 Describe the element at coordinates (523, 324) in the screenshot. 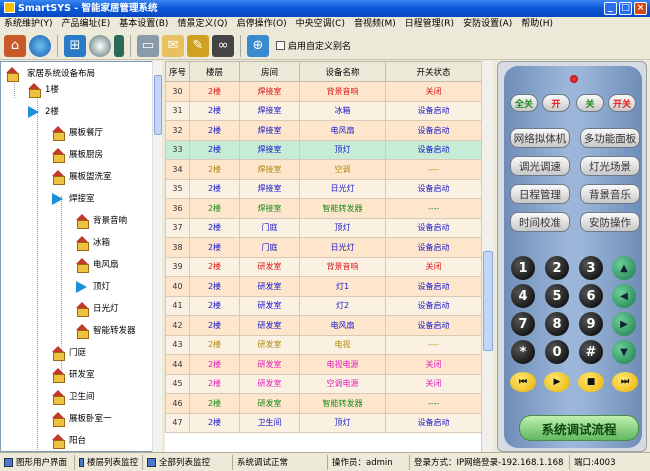

I see `number-key: 7` at that location.